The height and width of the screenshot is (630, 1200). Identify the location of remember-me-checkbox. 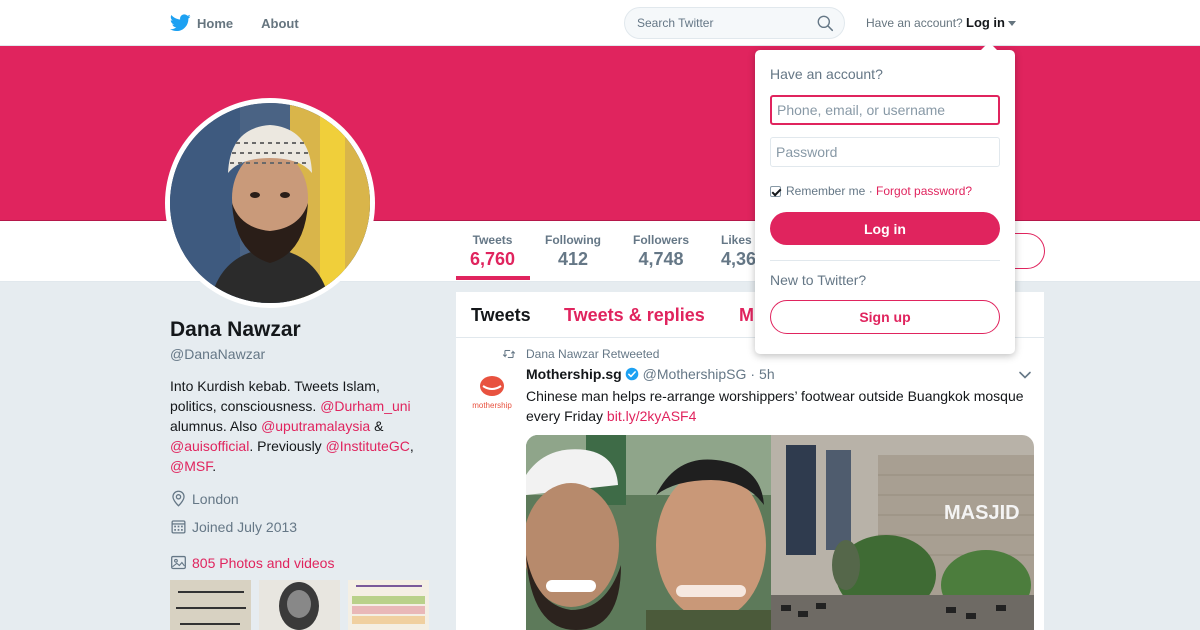
(775, 191).